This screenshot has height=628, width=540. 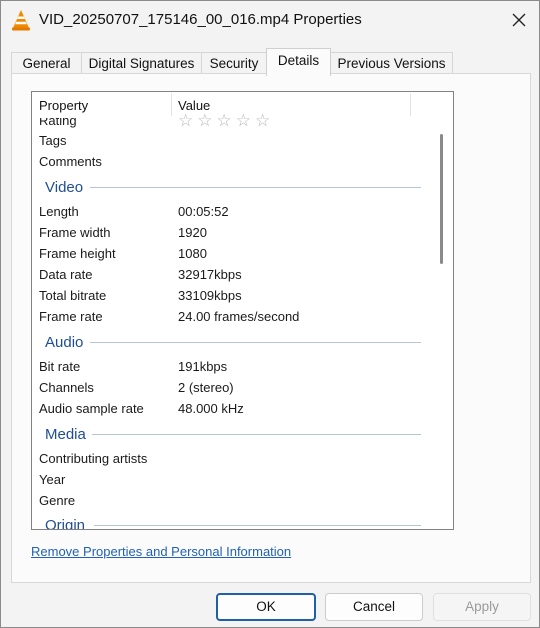 I want to click on row-label-genre: Genre, so click(x=57, y=500).